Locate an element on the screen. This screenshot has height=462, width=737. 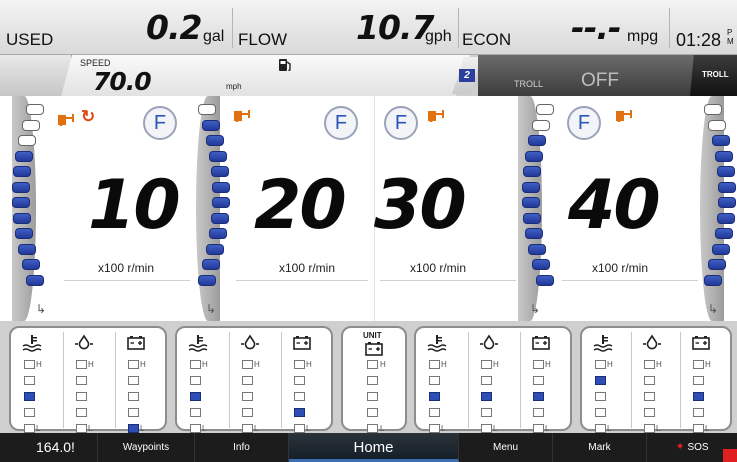
gauge-group-2: H L H L H L is located at coordinates (254, 379).